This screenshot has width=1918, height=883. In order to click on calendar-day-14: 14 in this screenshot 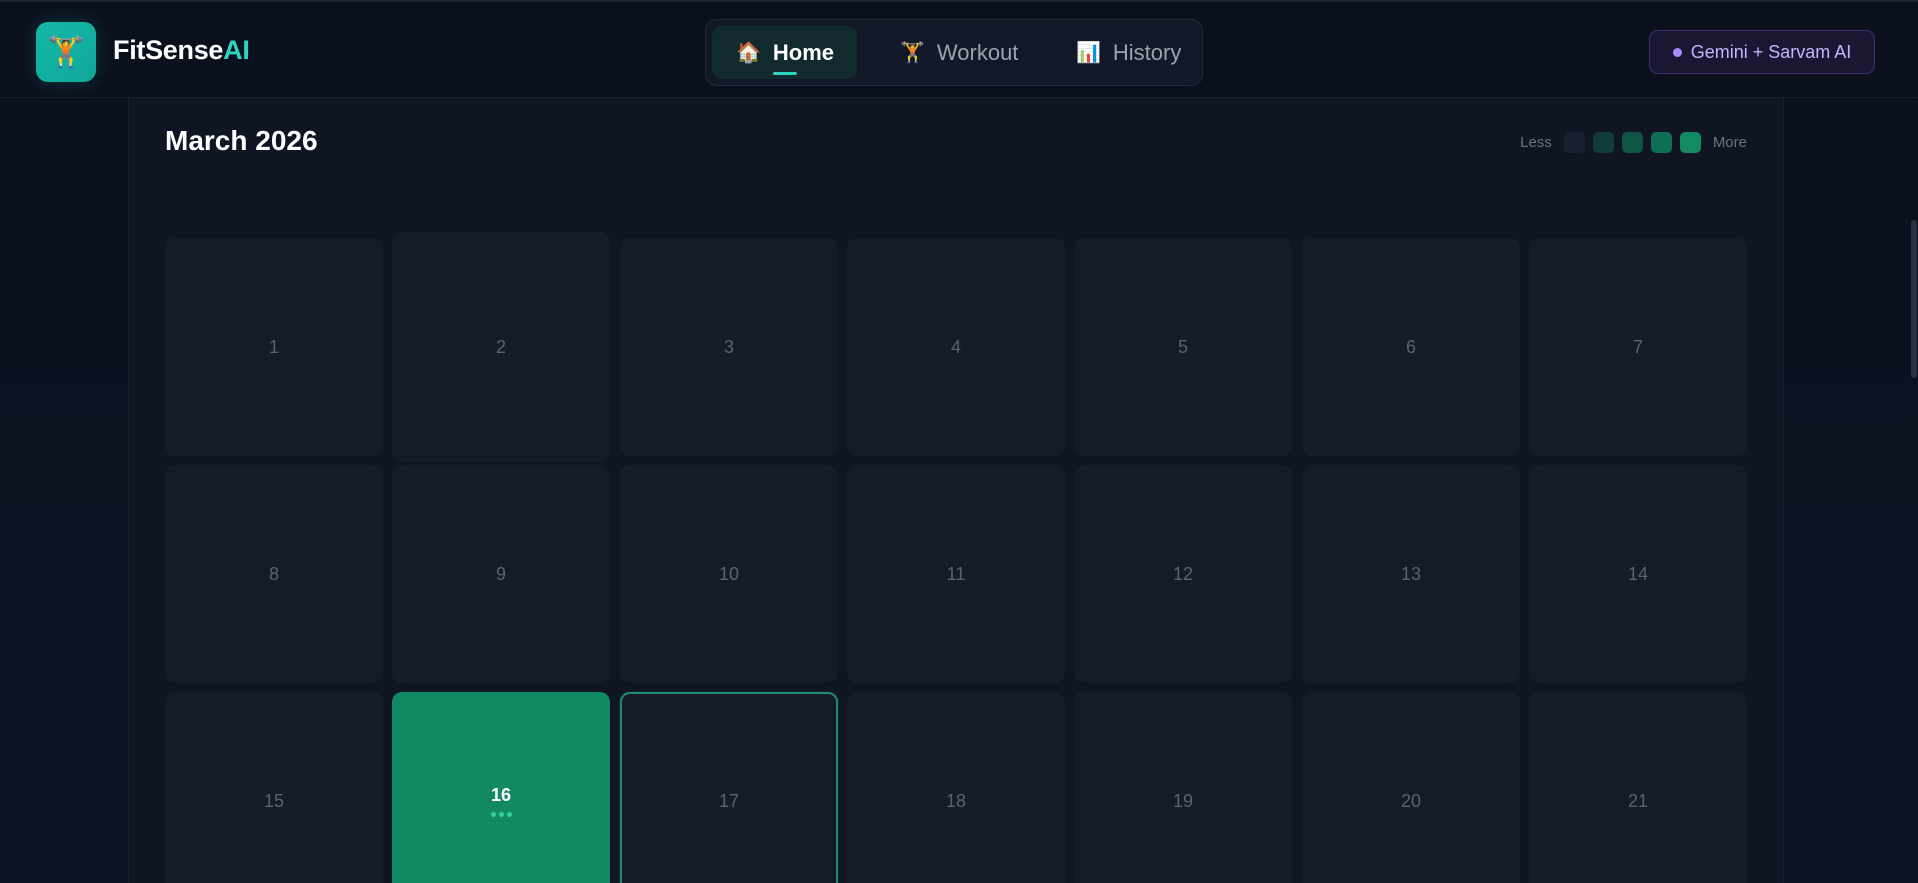, I will do `click(1638, 574)`.